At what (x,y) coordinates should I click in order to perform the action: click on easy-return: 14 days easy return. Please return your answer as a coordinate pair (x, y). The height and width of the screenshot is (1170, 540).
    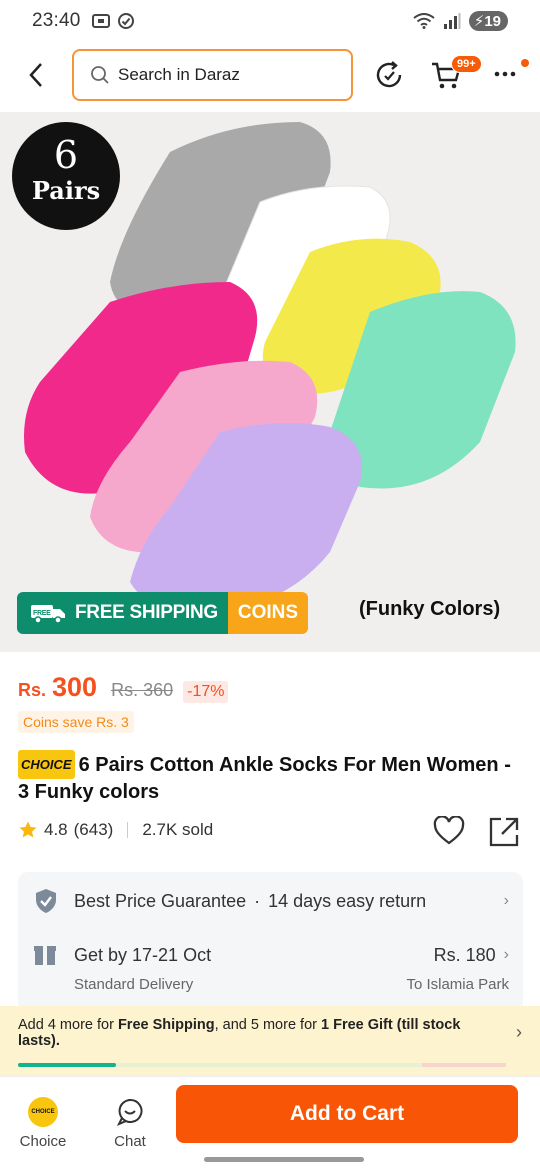
    Looking at the image, I should click on (347, 900).